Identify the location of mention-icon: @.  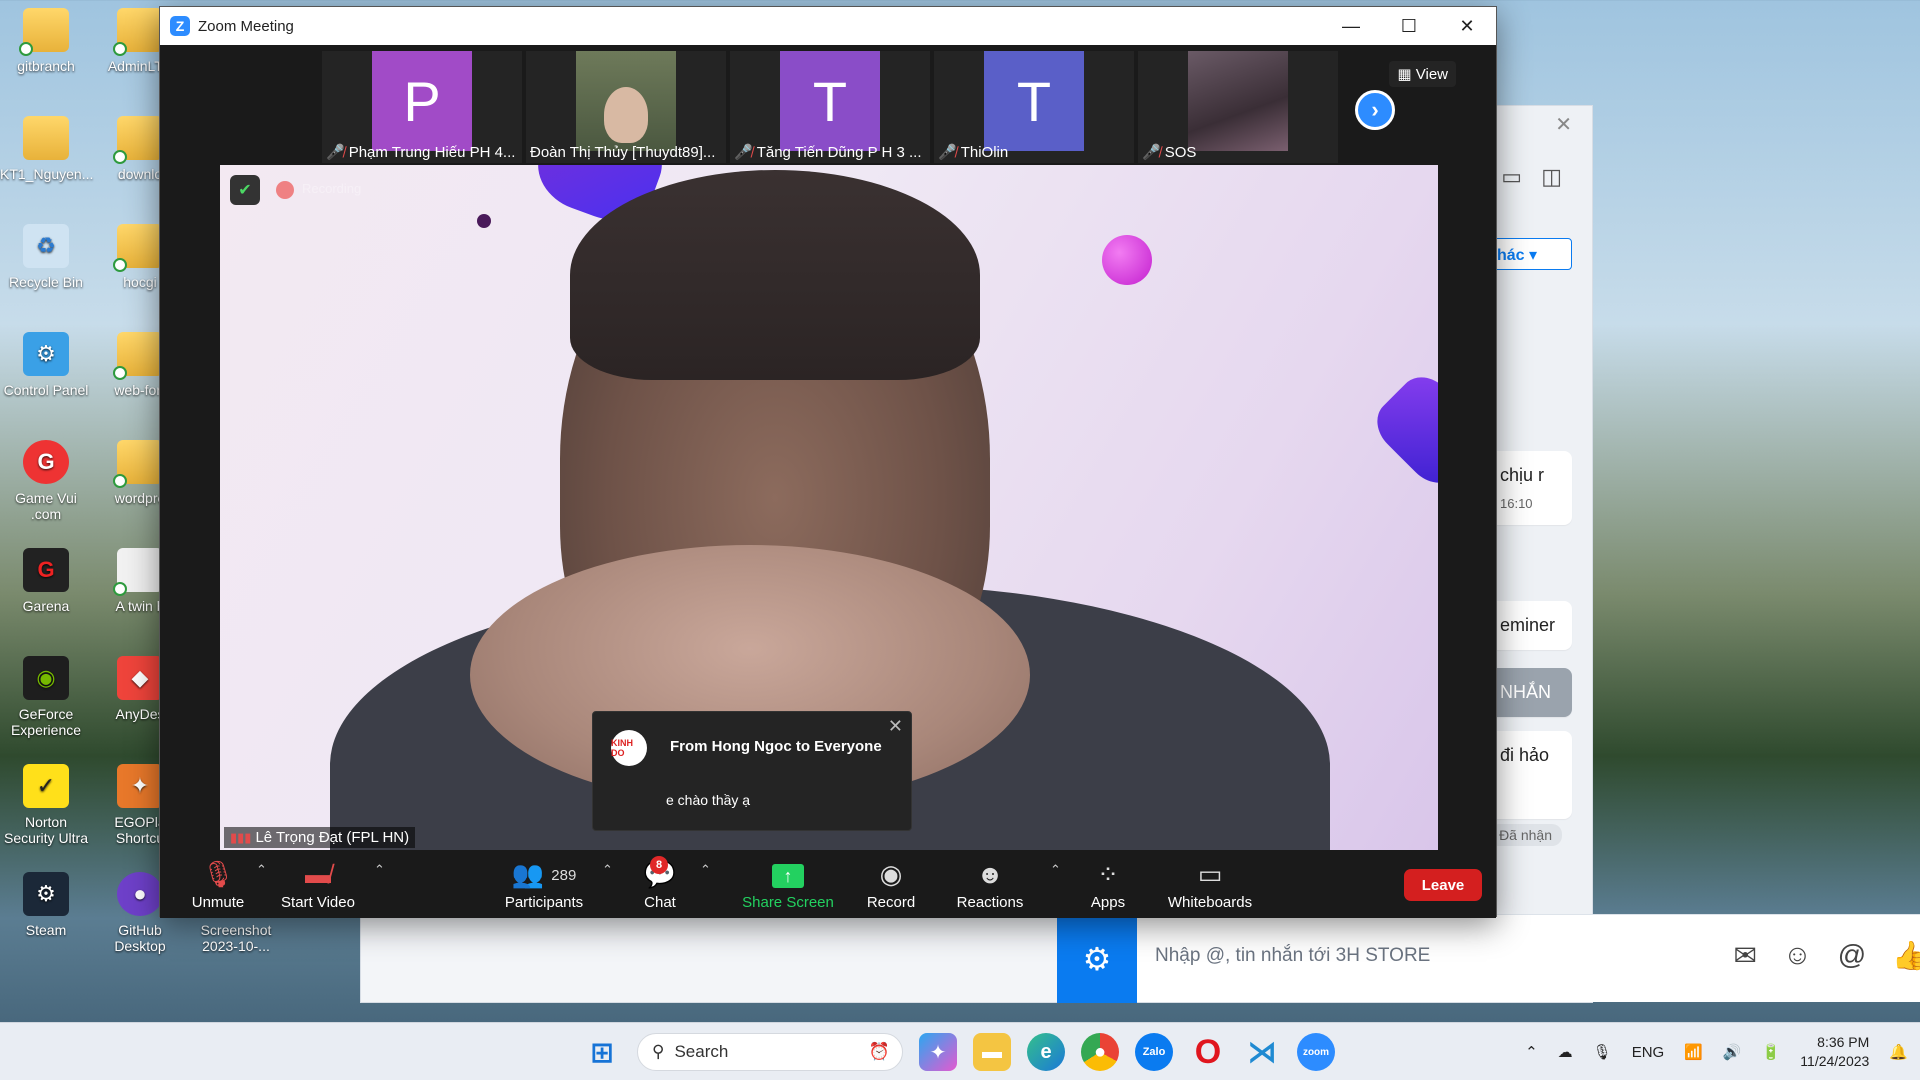
(1852, 955).